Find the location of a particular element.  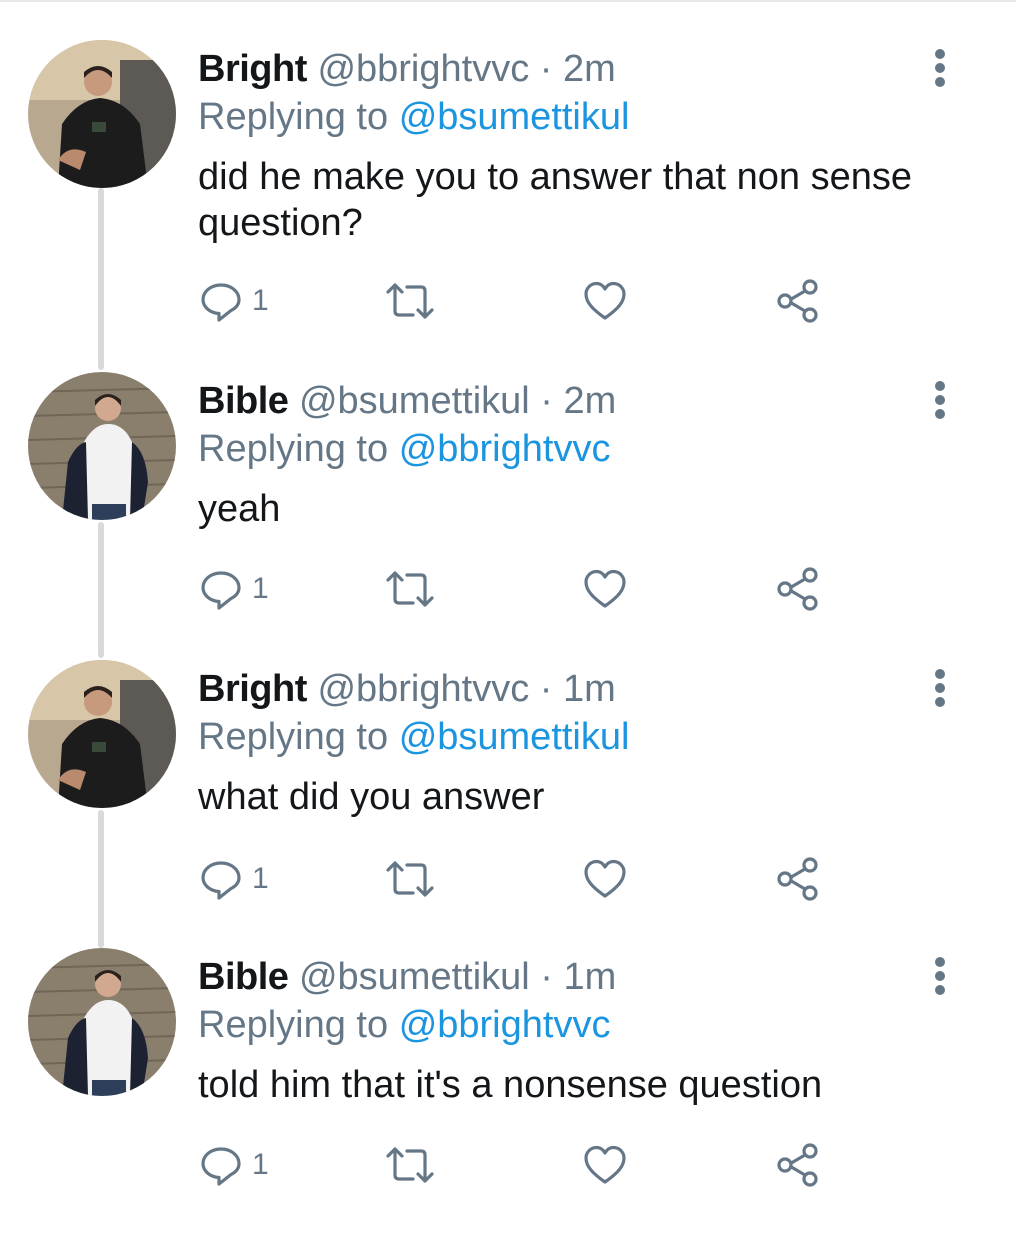

tweet-header: Bible @bsumettikul · 2m is located at coordinates (407, 401).